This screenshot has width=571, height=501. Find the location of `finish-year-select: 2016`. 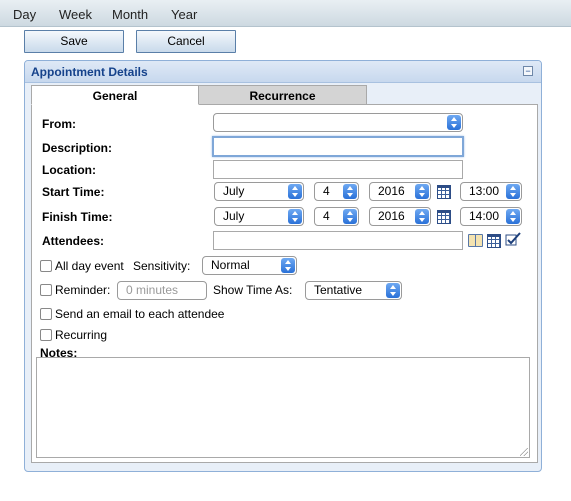

finish-year-select: 2016 is located at coordinates (400, 216).